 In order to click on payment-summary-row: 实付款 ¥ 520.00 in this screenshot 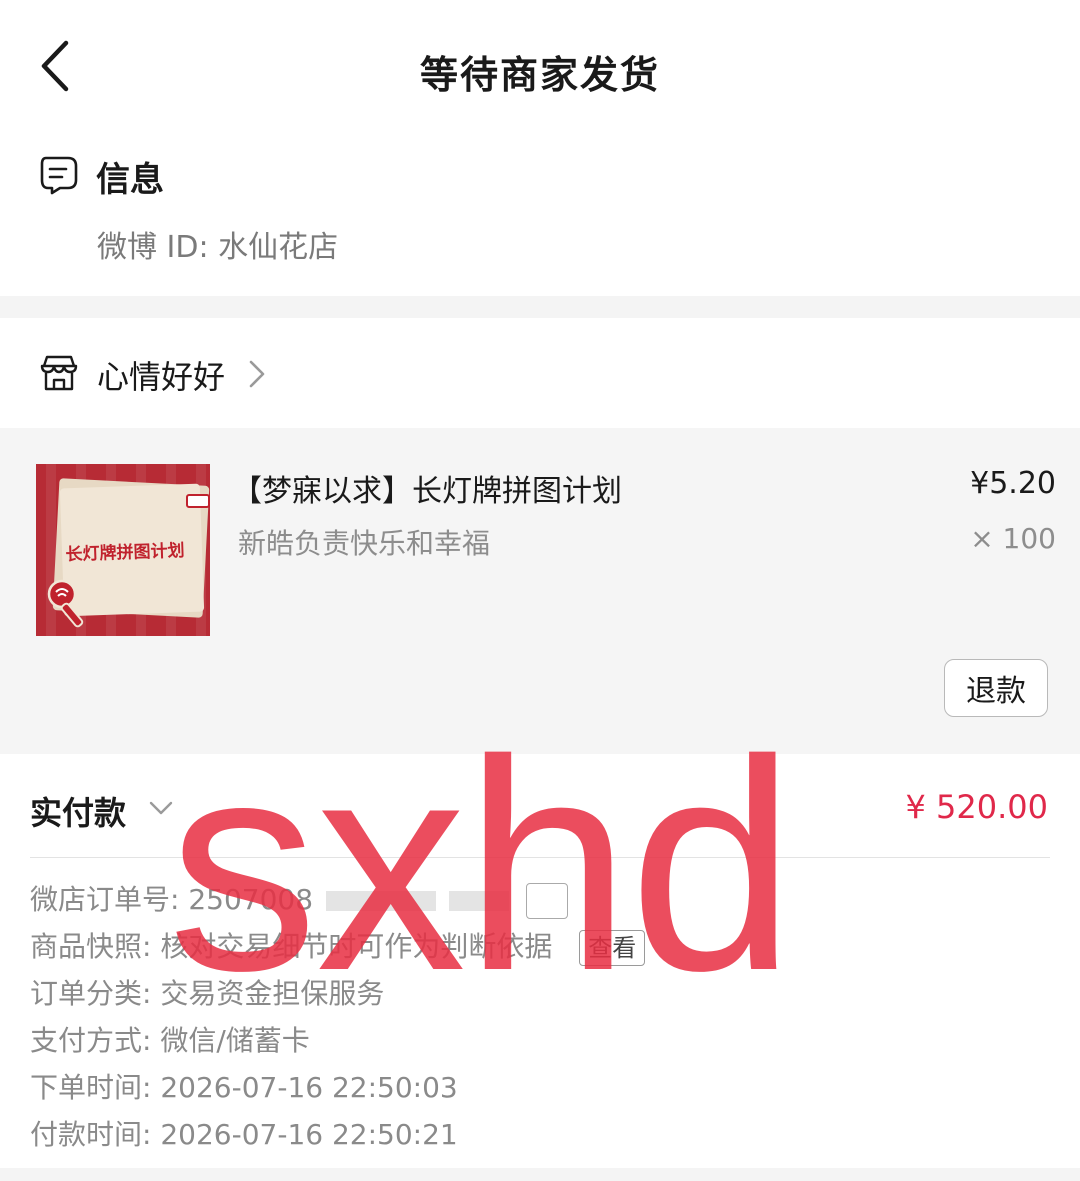, I will do `click(540, 806)`.